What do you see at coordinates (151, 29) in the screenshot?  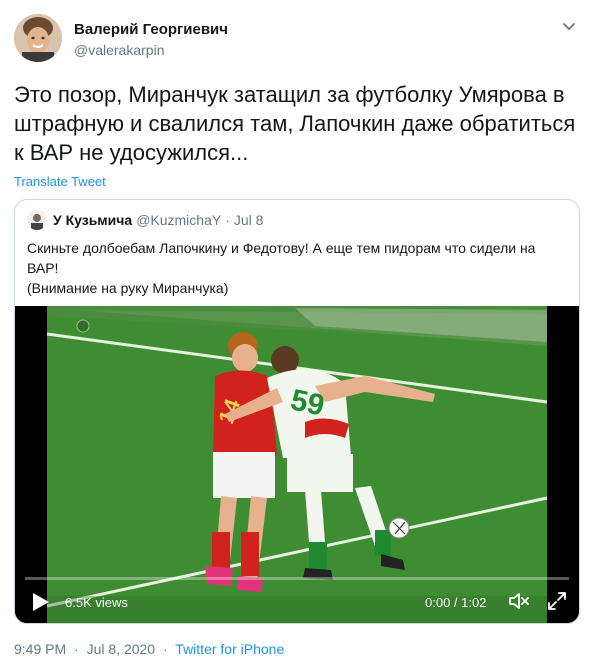 I see `author-name: Валерий Георгиевич` at bounding box center [151, 29].